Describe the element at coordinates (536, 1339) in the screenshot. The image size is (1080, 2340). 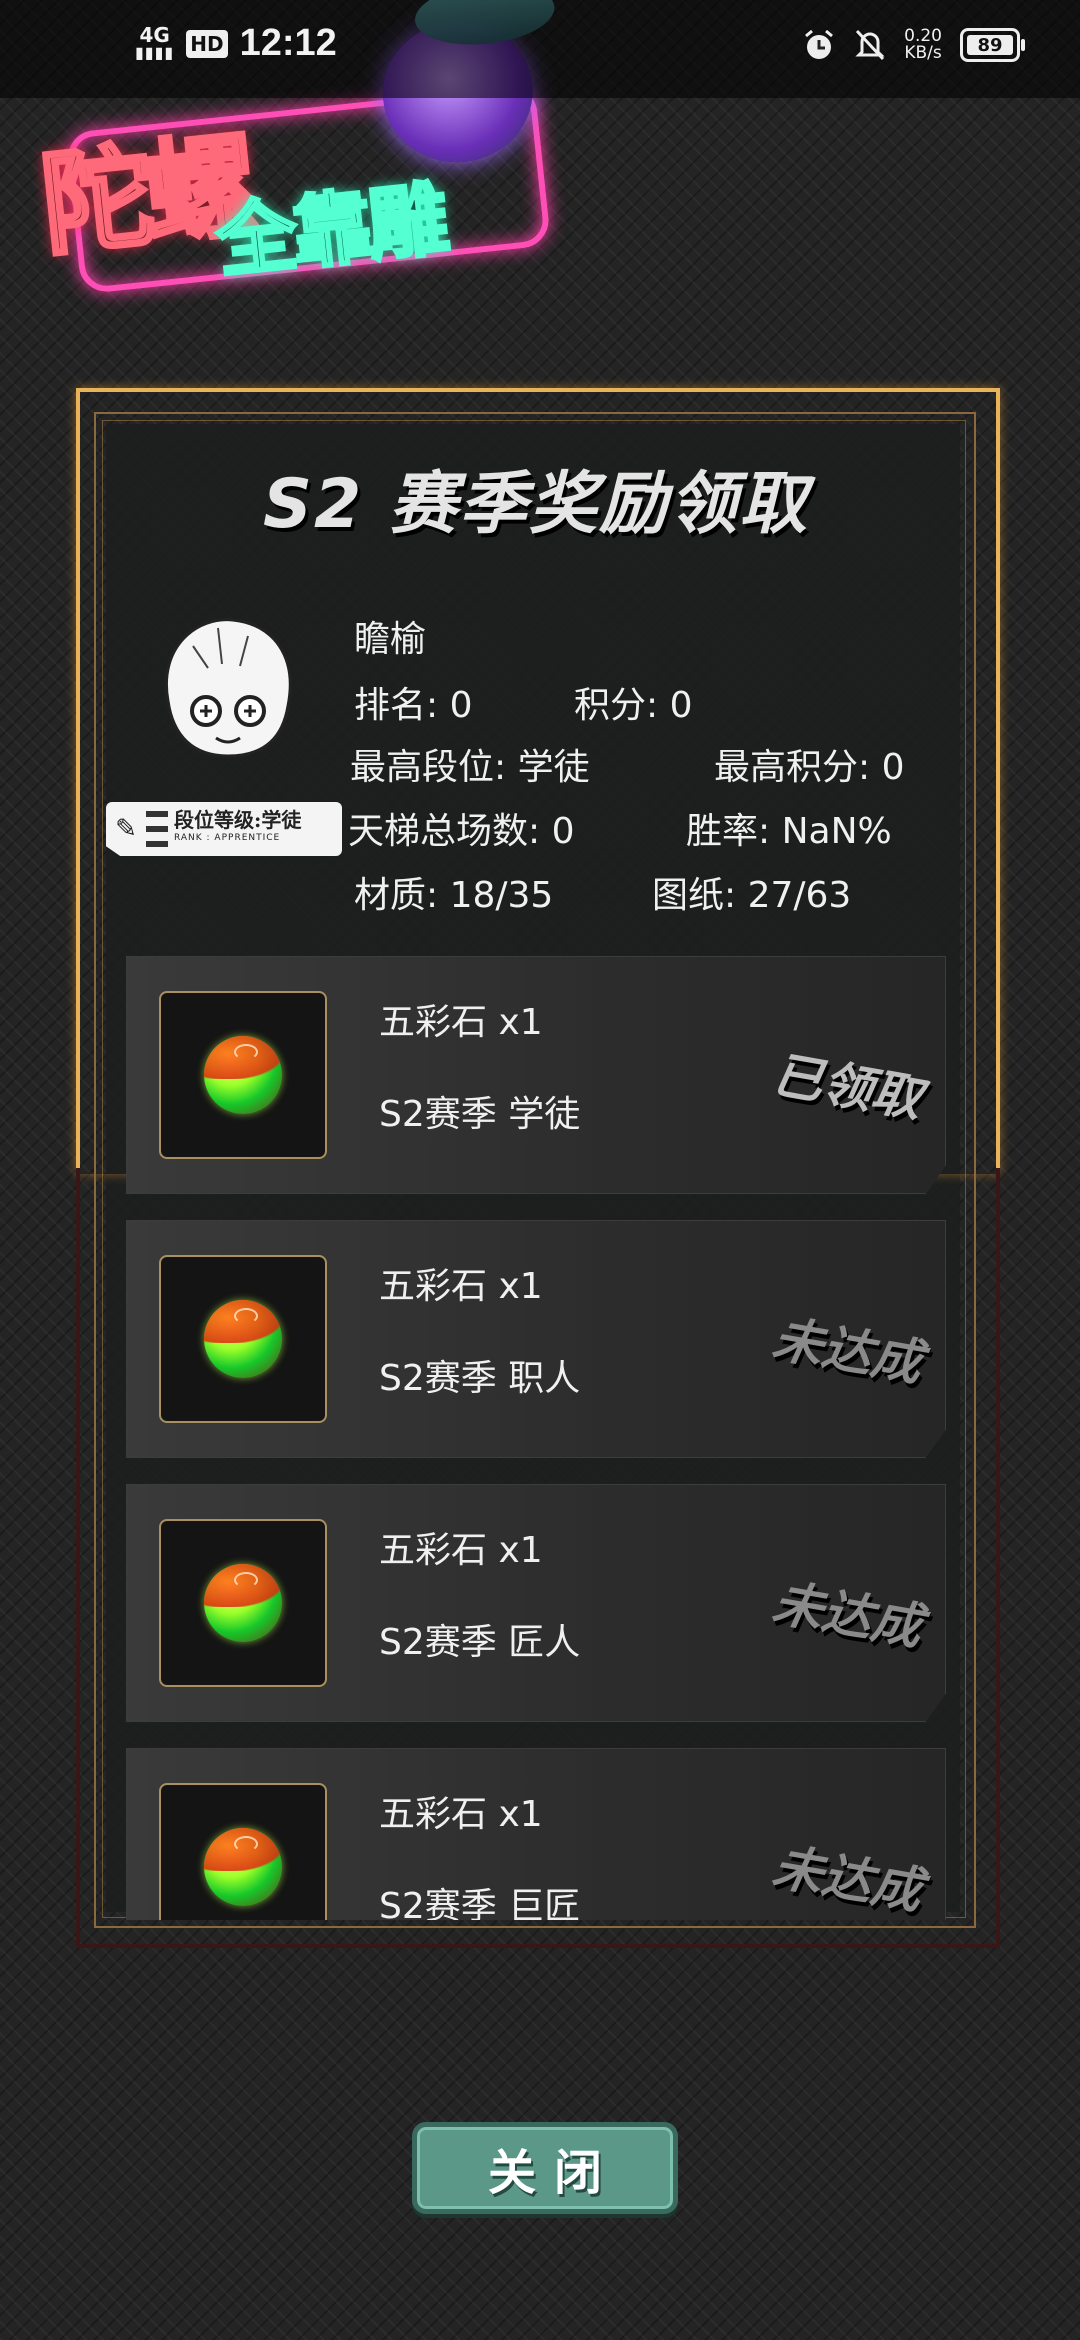
I see `reward-card: 五彩石 x1 S2赛季 职人 未达成` at that location.